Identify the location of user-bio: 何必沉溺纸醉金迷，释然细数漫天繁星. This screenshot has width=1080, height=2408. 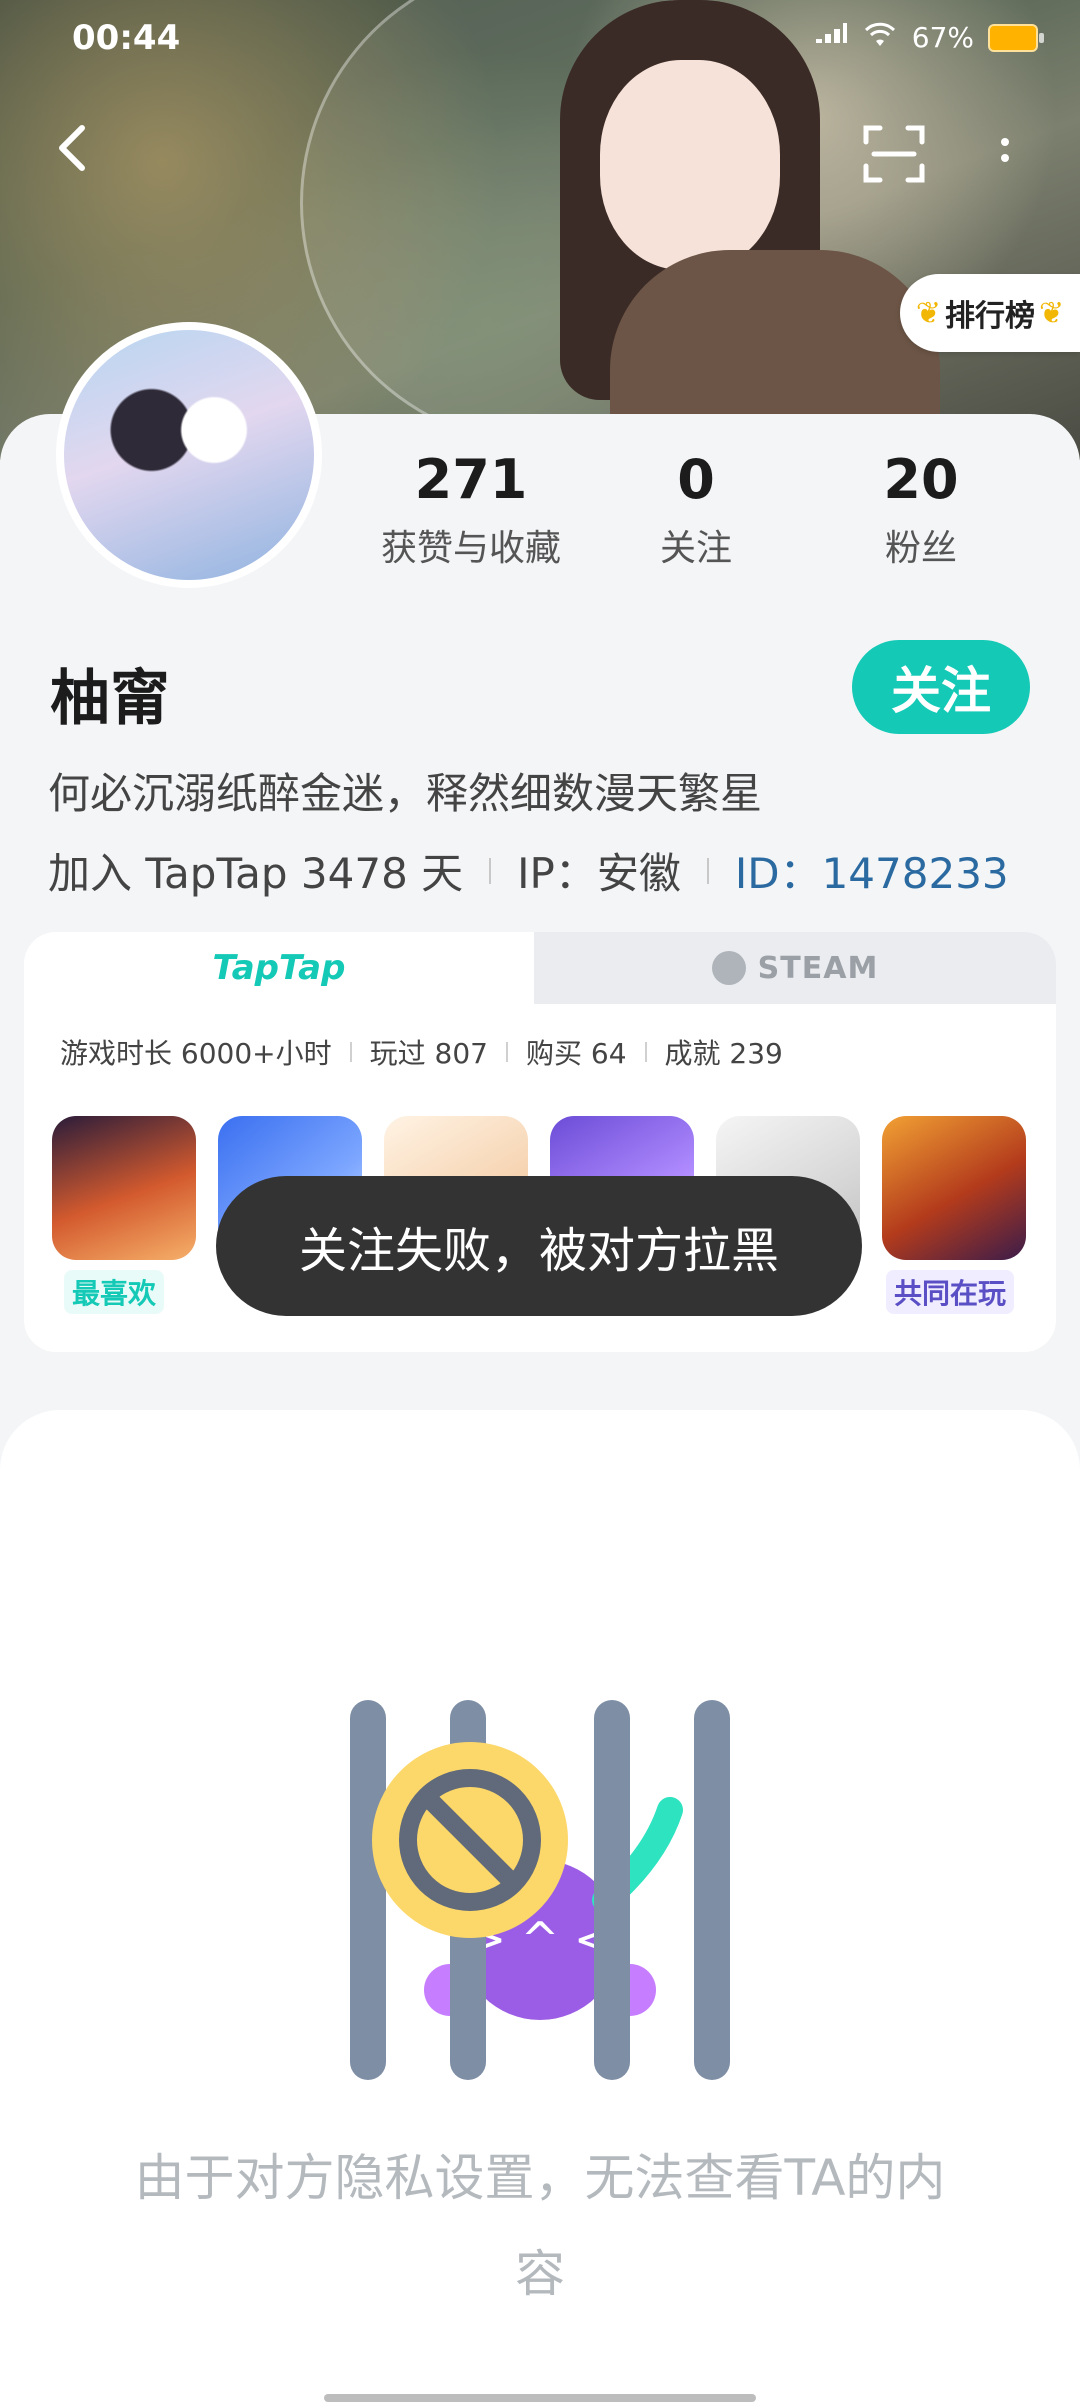
(405, 793).